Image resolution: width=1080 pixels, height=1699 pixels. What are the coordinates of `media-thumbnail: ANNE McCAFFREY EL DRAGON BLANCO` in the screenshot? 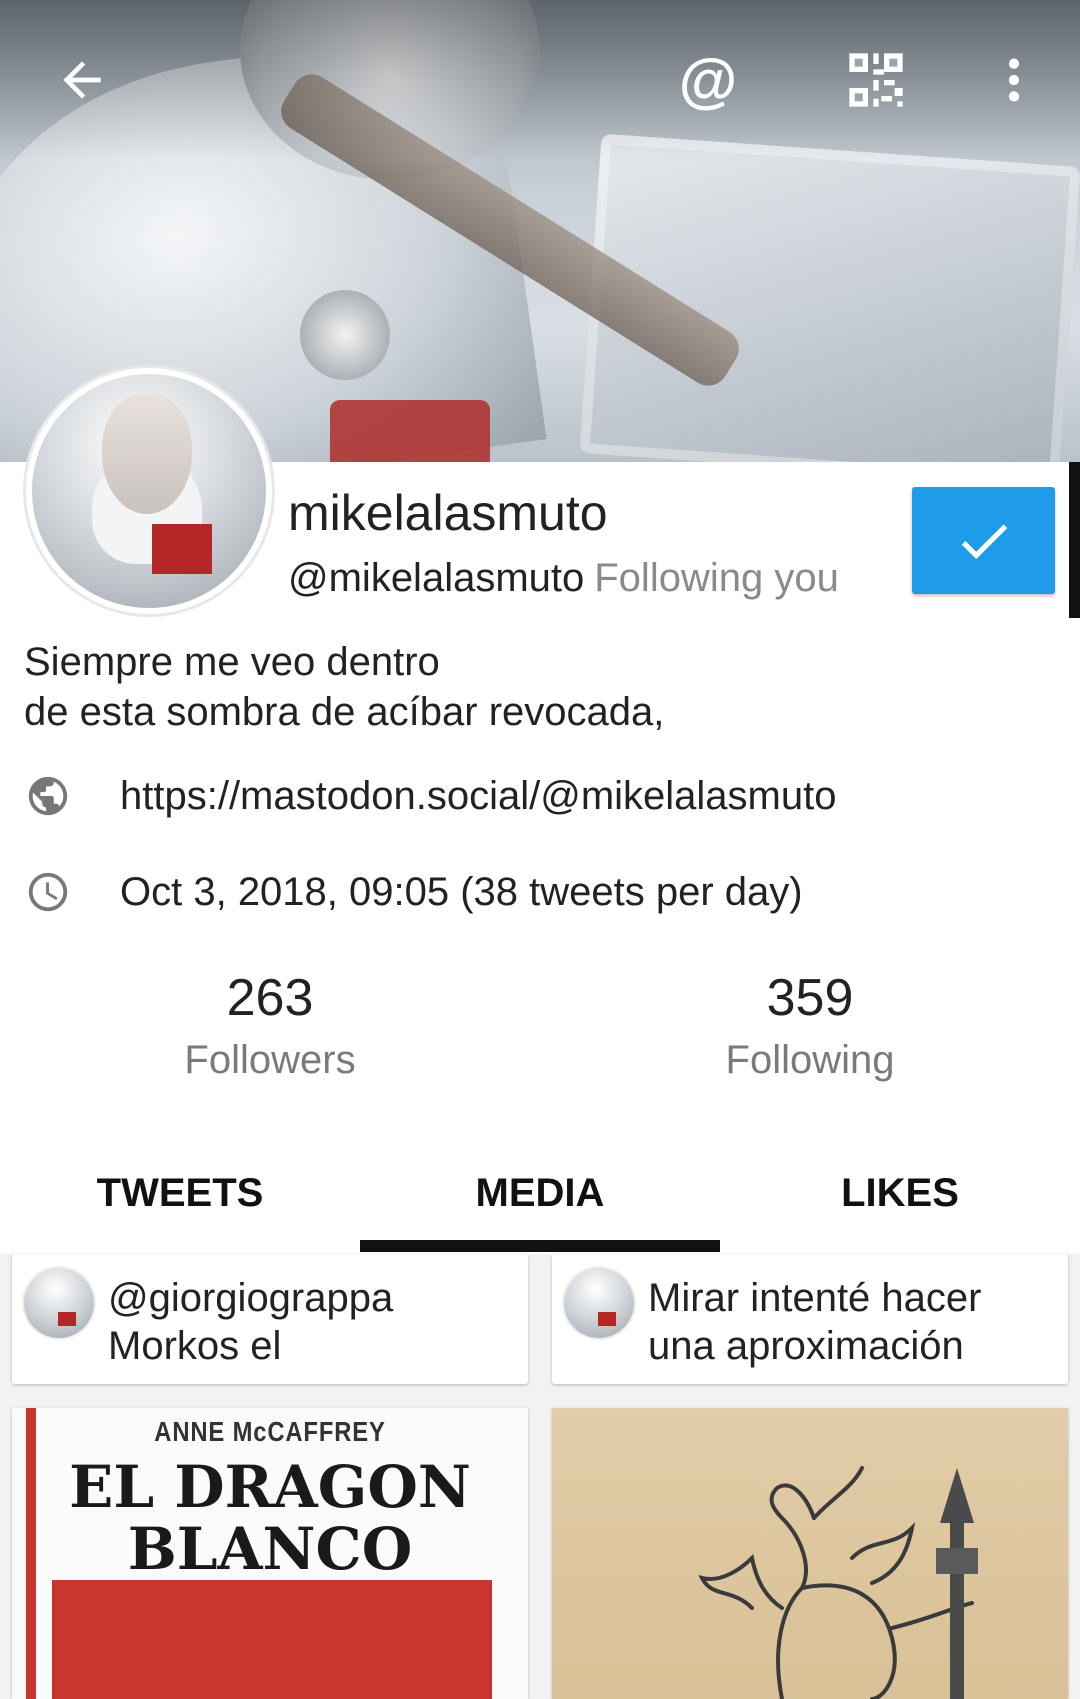 It's located at (270, 1553).